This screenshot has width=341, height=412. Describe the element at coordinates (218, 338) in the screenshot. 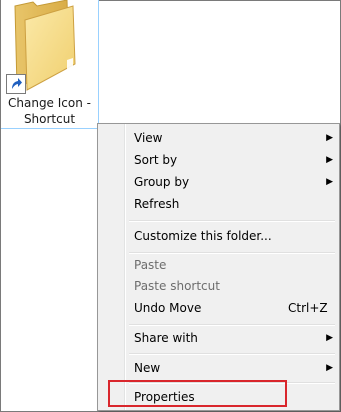

I see `menu-item-share-with: Share with ▶` at that location.